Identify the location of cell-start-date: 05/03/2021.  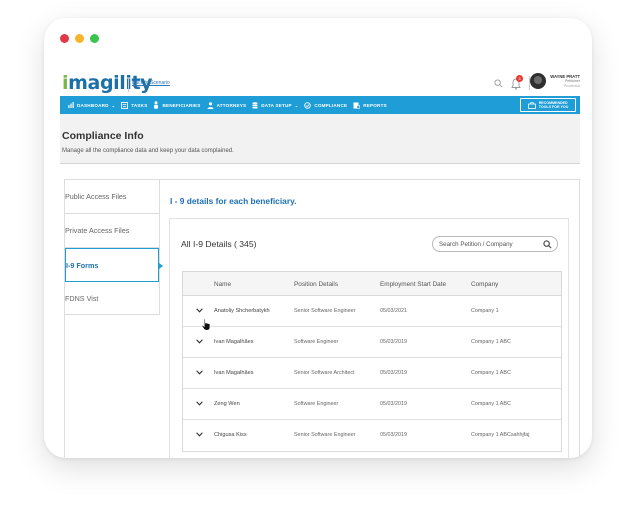
(393, 311).